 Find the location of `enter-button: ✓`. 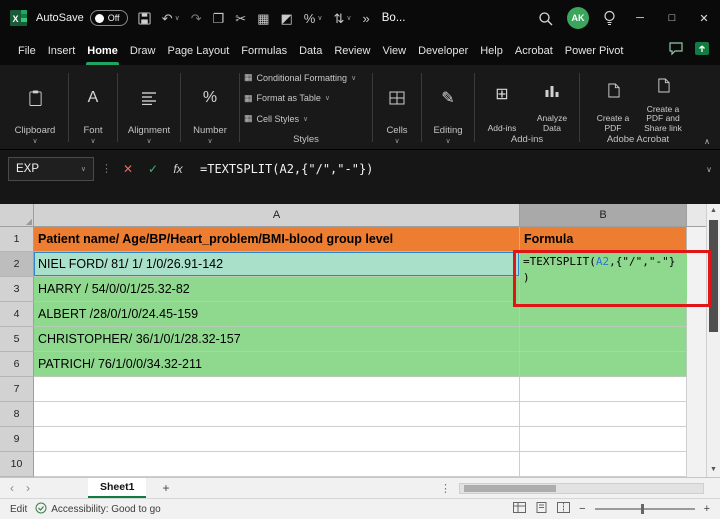

enter-button: ✓ is located at coordinates (153, 169).